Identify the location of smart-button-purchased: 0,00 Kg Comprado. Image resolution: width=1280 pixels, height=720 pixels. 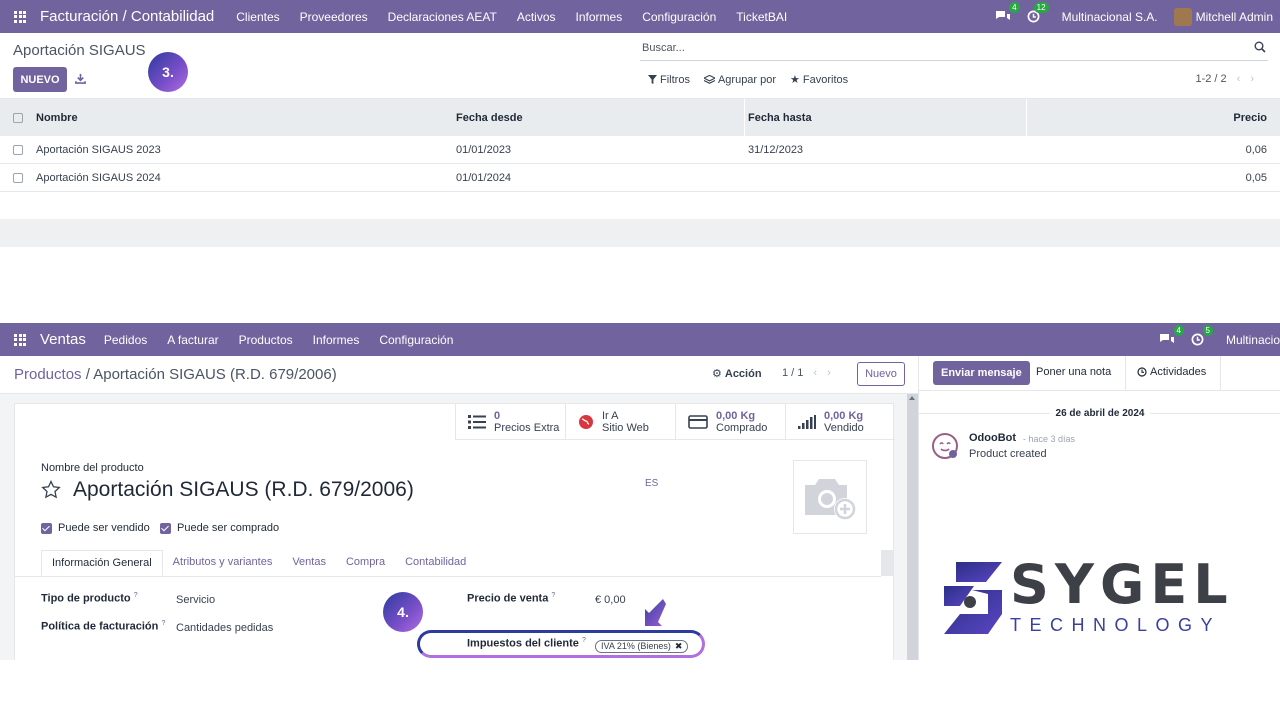
(730, 422).